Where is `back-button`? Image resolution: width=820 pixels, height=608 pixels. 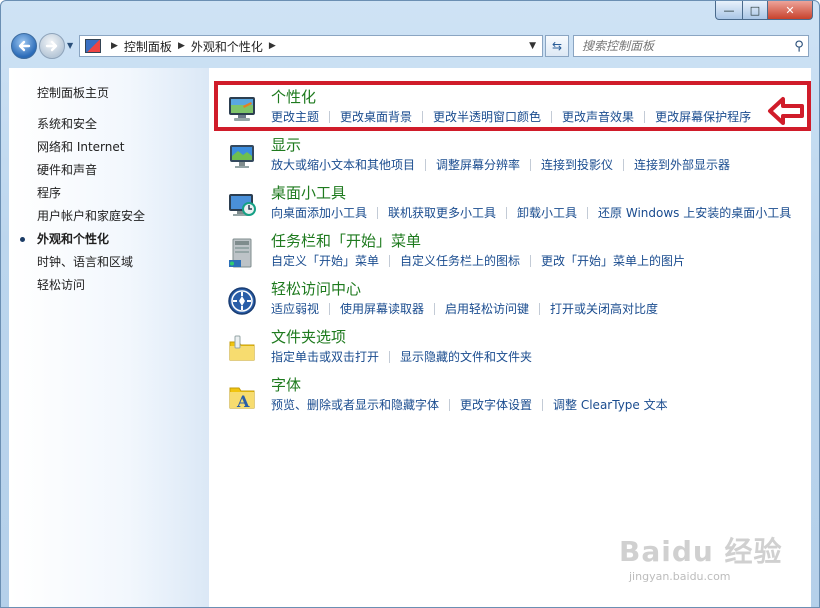
back-button is located at coordinates (24, 46).